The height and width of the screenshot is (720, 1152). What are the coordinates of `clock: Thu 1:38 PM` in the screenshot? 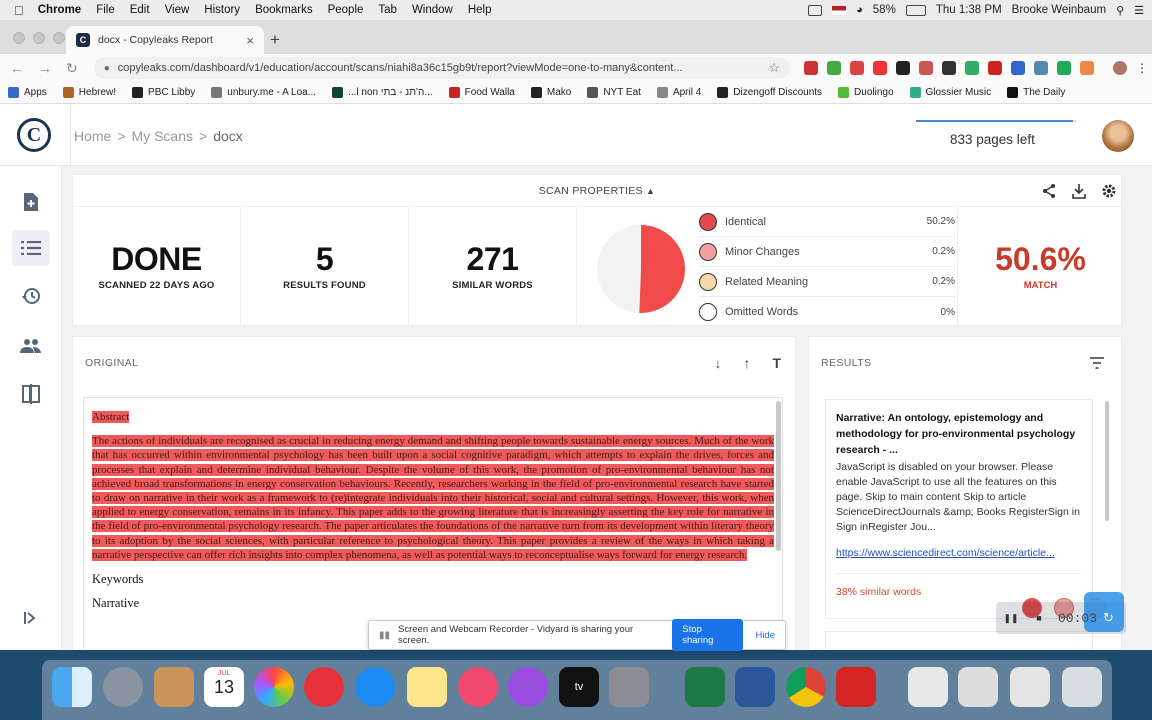 It's located at (969, 10).